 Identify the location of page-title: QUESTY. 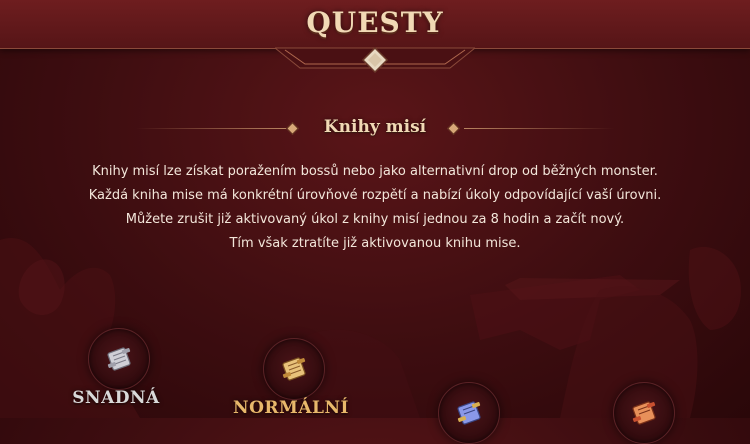
(375, 22).